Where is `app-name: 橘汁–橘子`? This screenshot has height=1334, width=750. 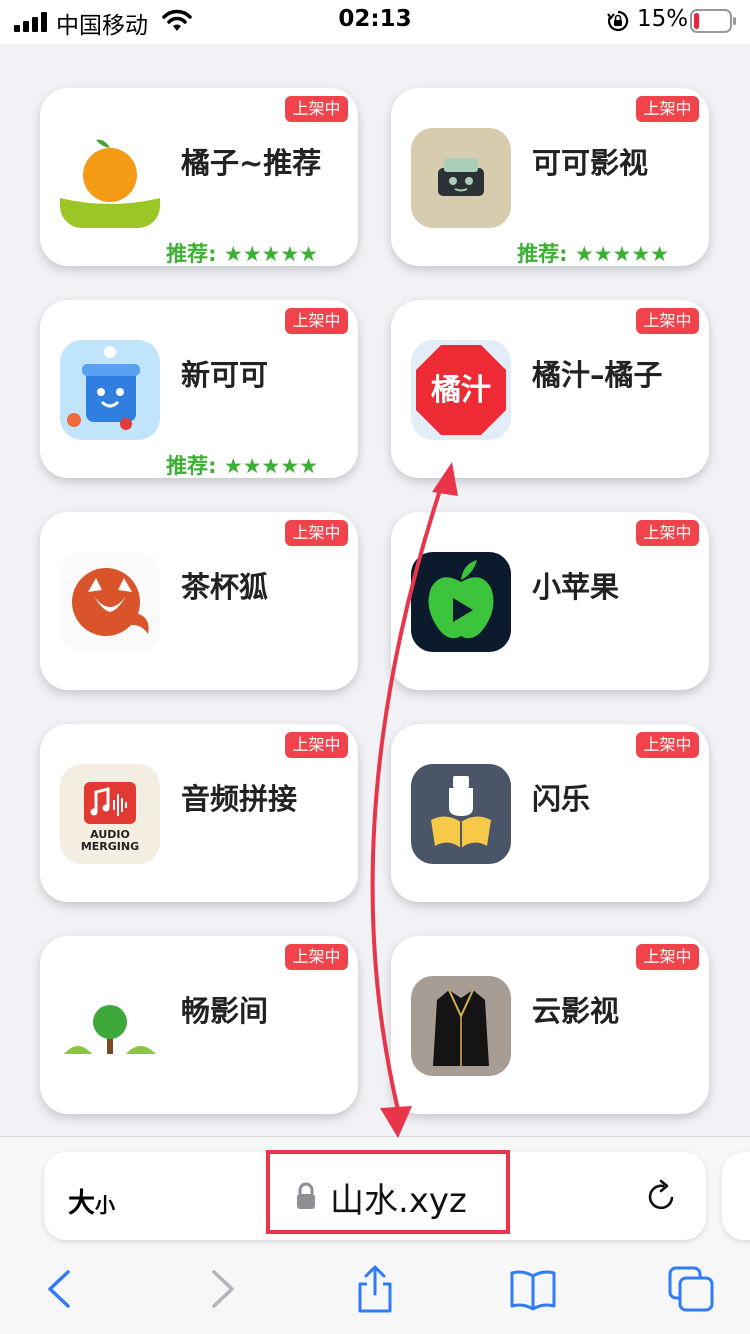
app-name: 橘汁–橘子 is located at coordinates (597, 375).